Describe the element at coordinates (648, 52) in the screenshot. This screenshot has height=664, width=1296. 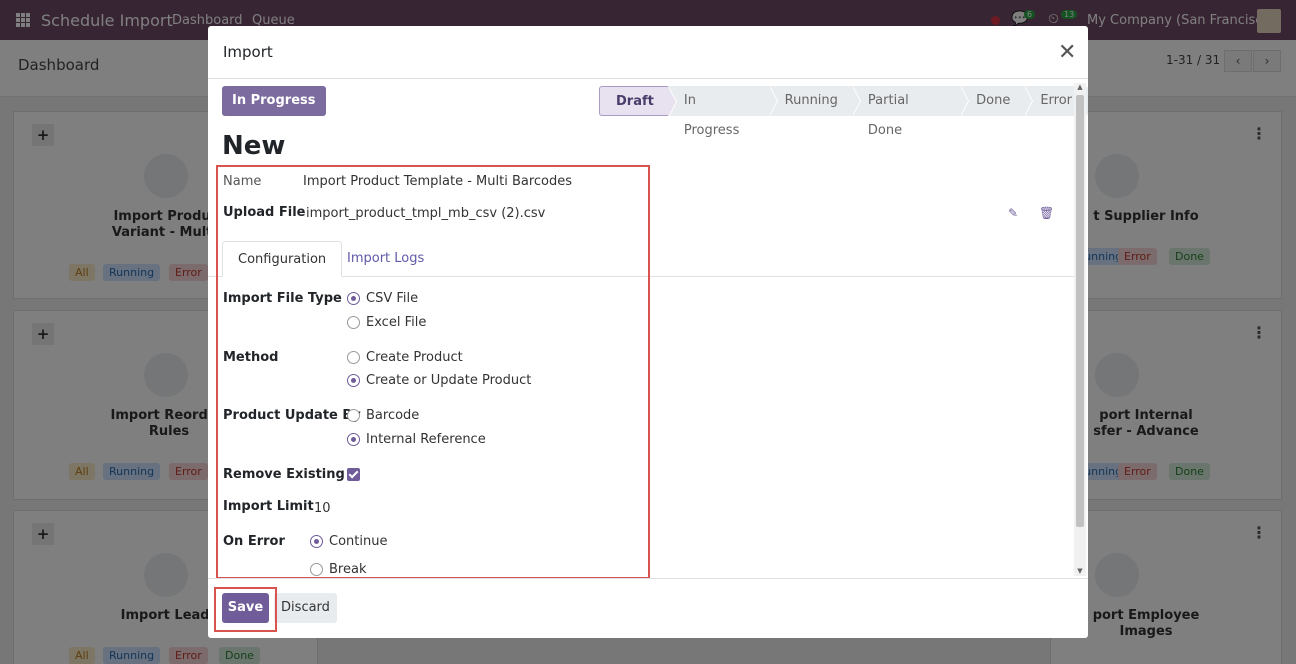
I see `modal-header: Import ✕` at that location.